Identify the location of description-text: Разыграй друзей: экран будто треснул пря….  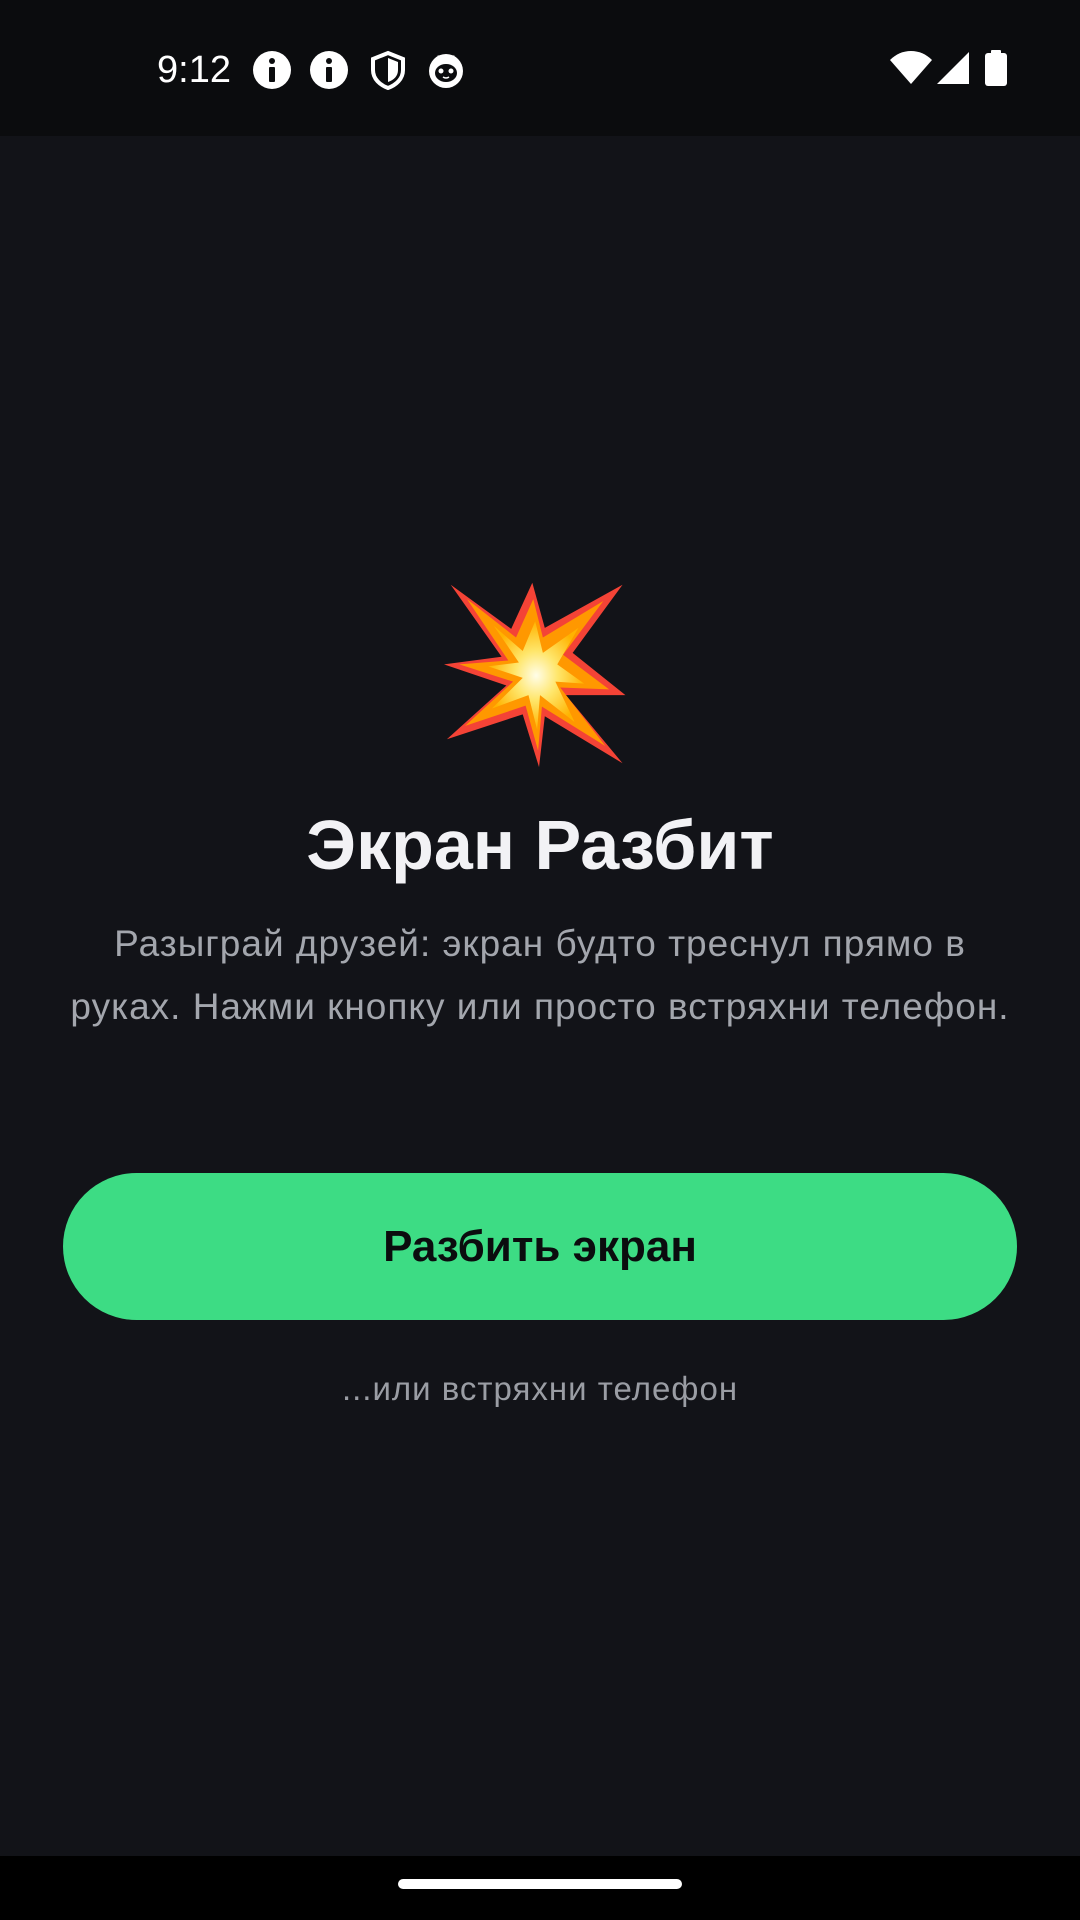
(540, 975).